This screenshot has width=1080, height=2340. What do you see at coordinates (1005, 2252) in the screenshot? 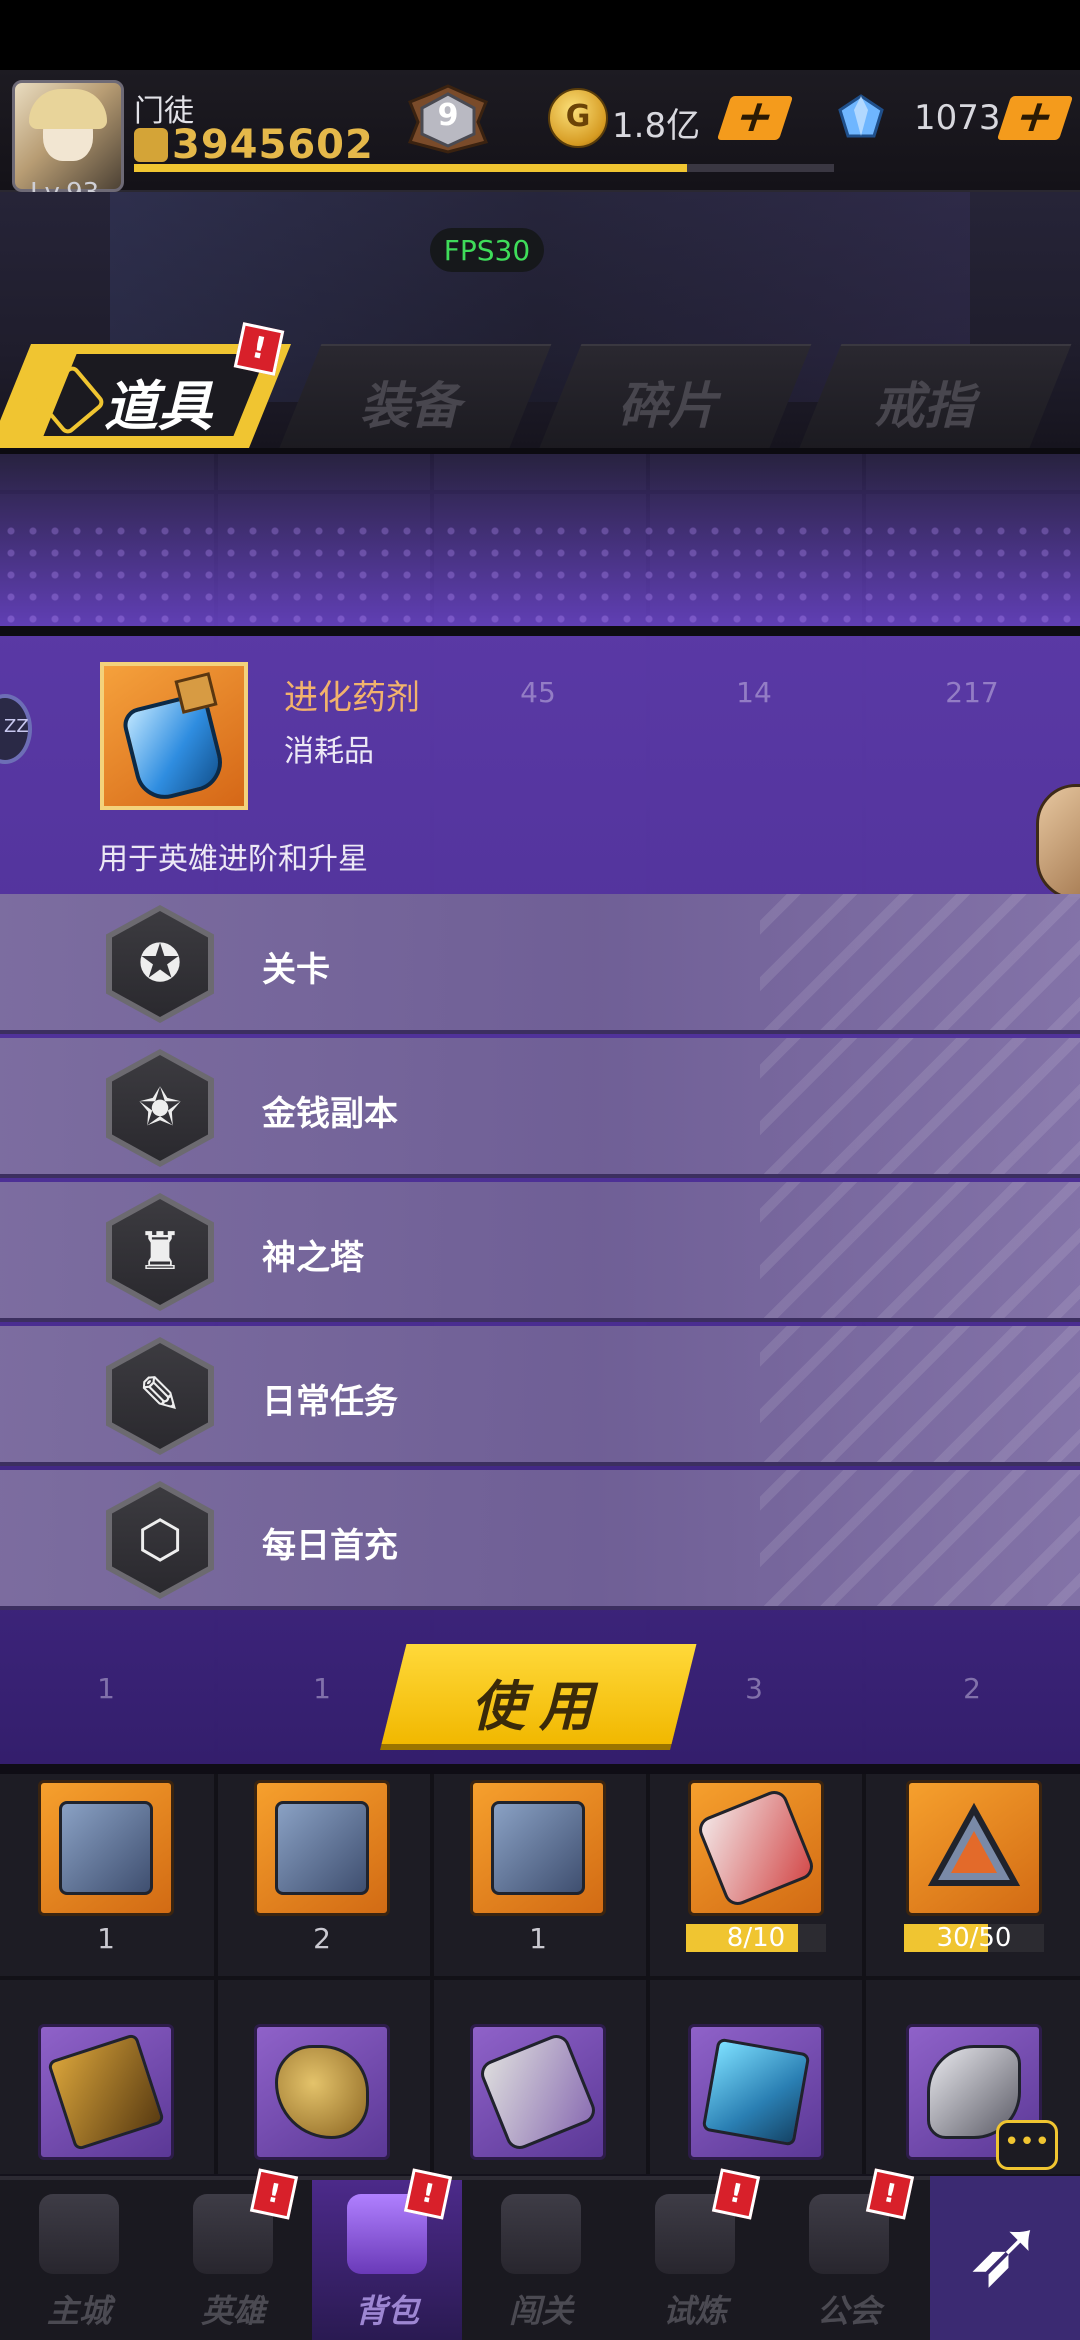
I see `wing-logo-icon: ➶` at bounding box center [1005, 2252].